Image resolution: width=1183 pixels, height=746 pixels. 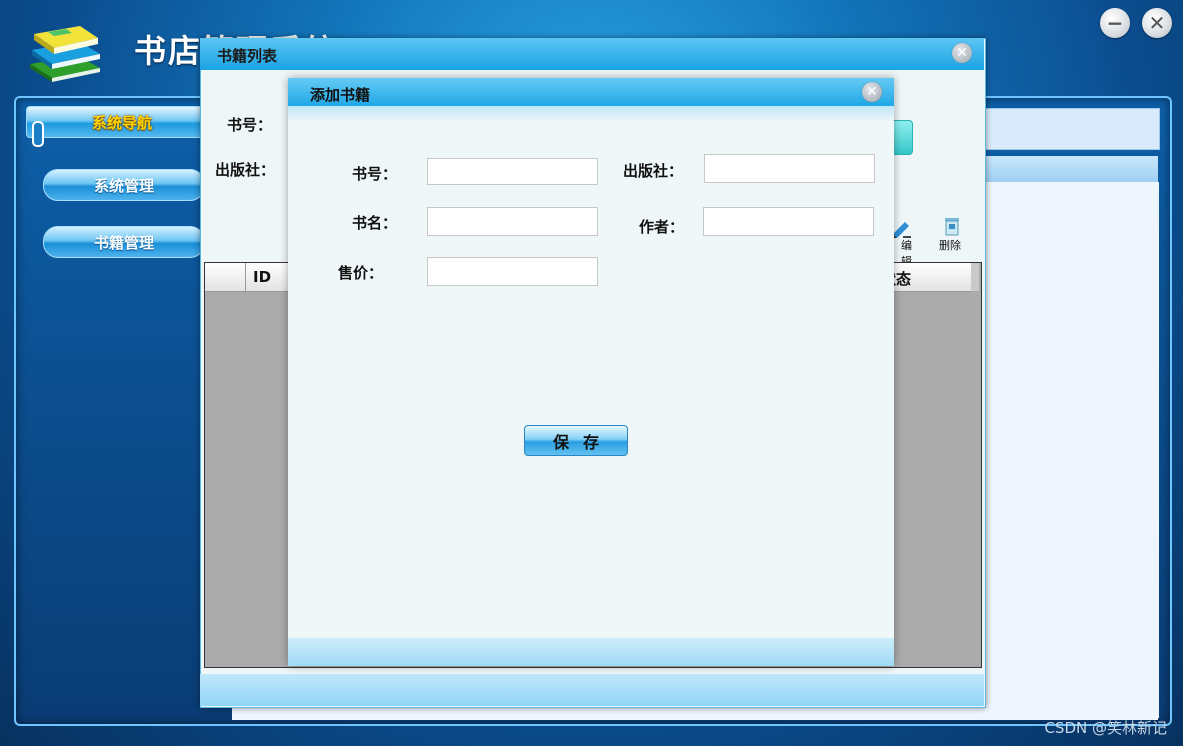 What do you see at coordinates (592, 54) in the screenshot?
I see `book-list-titlebar` at bounding box center [592, 54].